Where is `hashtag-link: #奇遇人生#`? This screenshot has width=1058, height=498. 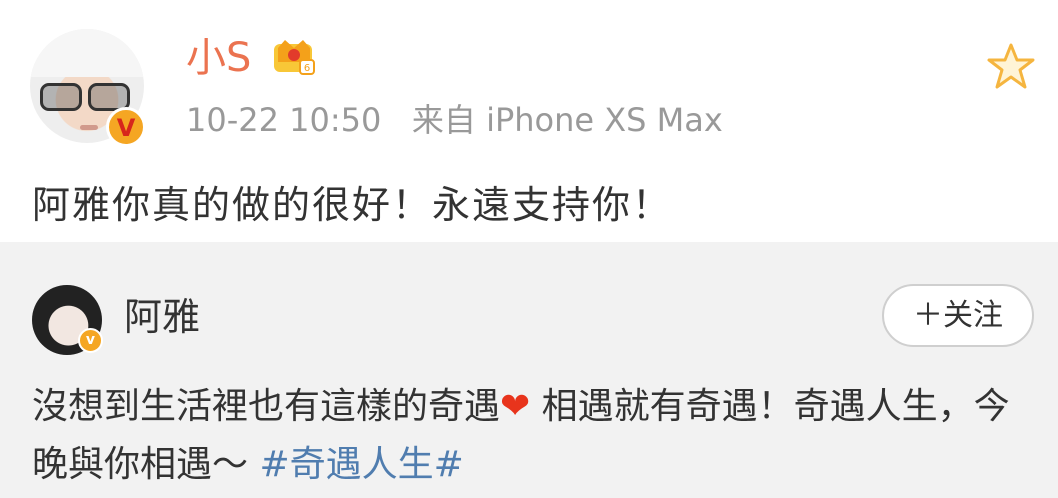 hashtag-link: #奇遇人生# is located at coordinates (361, 464).